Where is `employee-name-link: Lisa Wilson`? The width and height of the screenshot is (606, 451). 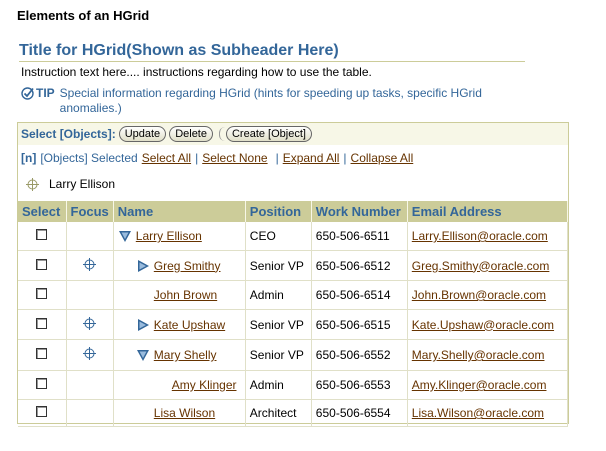
employee-name-link: Lisa Wilson is located at coordinates (184, 413).